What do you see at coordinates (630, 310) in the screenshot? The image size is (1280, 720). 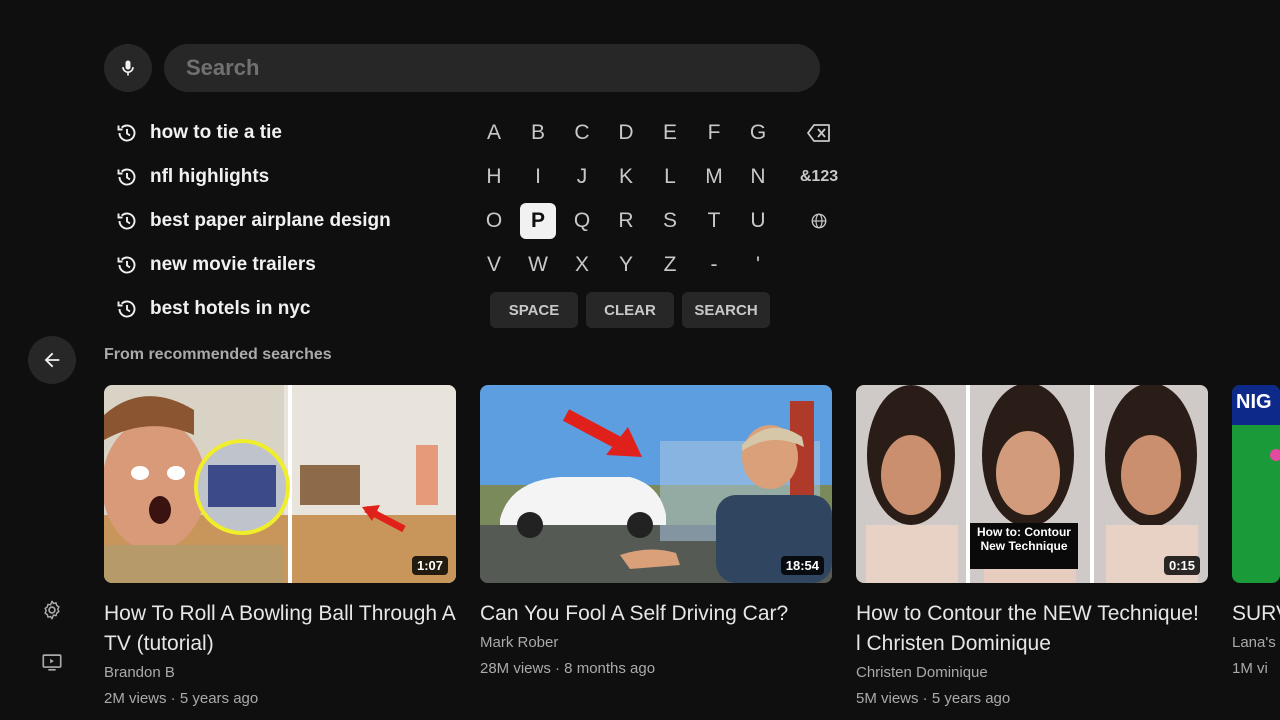 I see `clear-key: CLEAR` at bounding box center [630, 310].